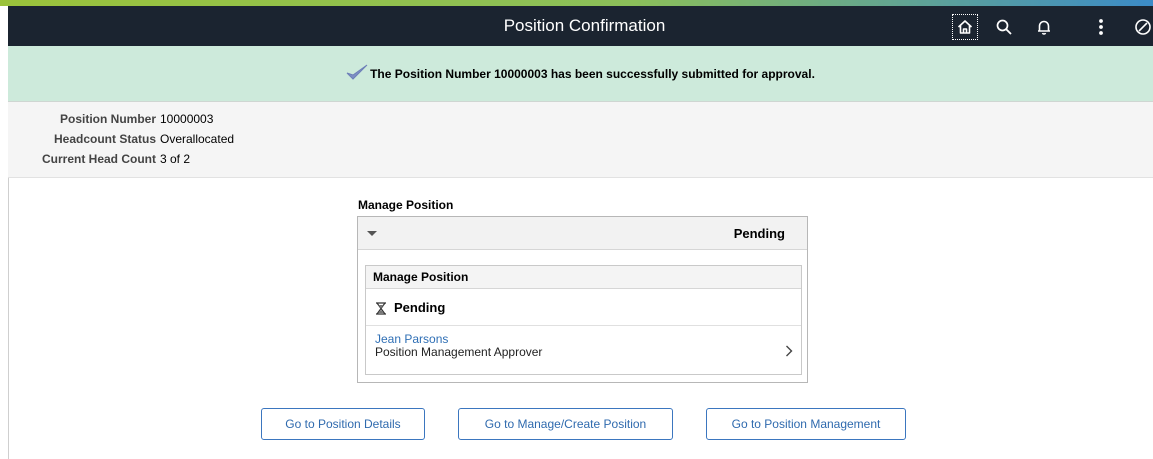 Image resolution: width=1153 pixels, height=459 pixels. Describe the element at coordinates (759, 233) in the screenshot. I see `header-status-text: Pending` at that location.